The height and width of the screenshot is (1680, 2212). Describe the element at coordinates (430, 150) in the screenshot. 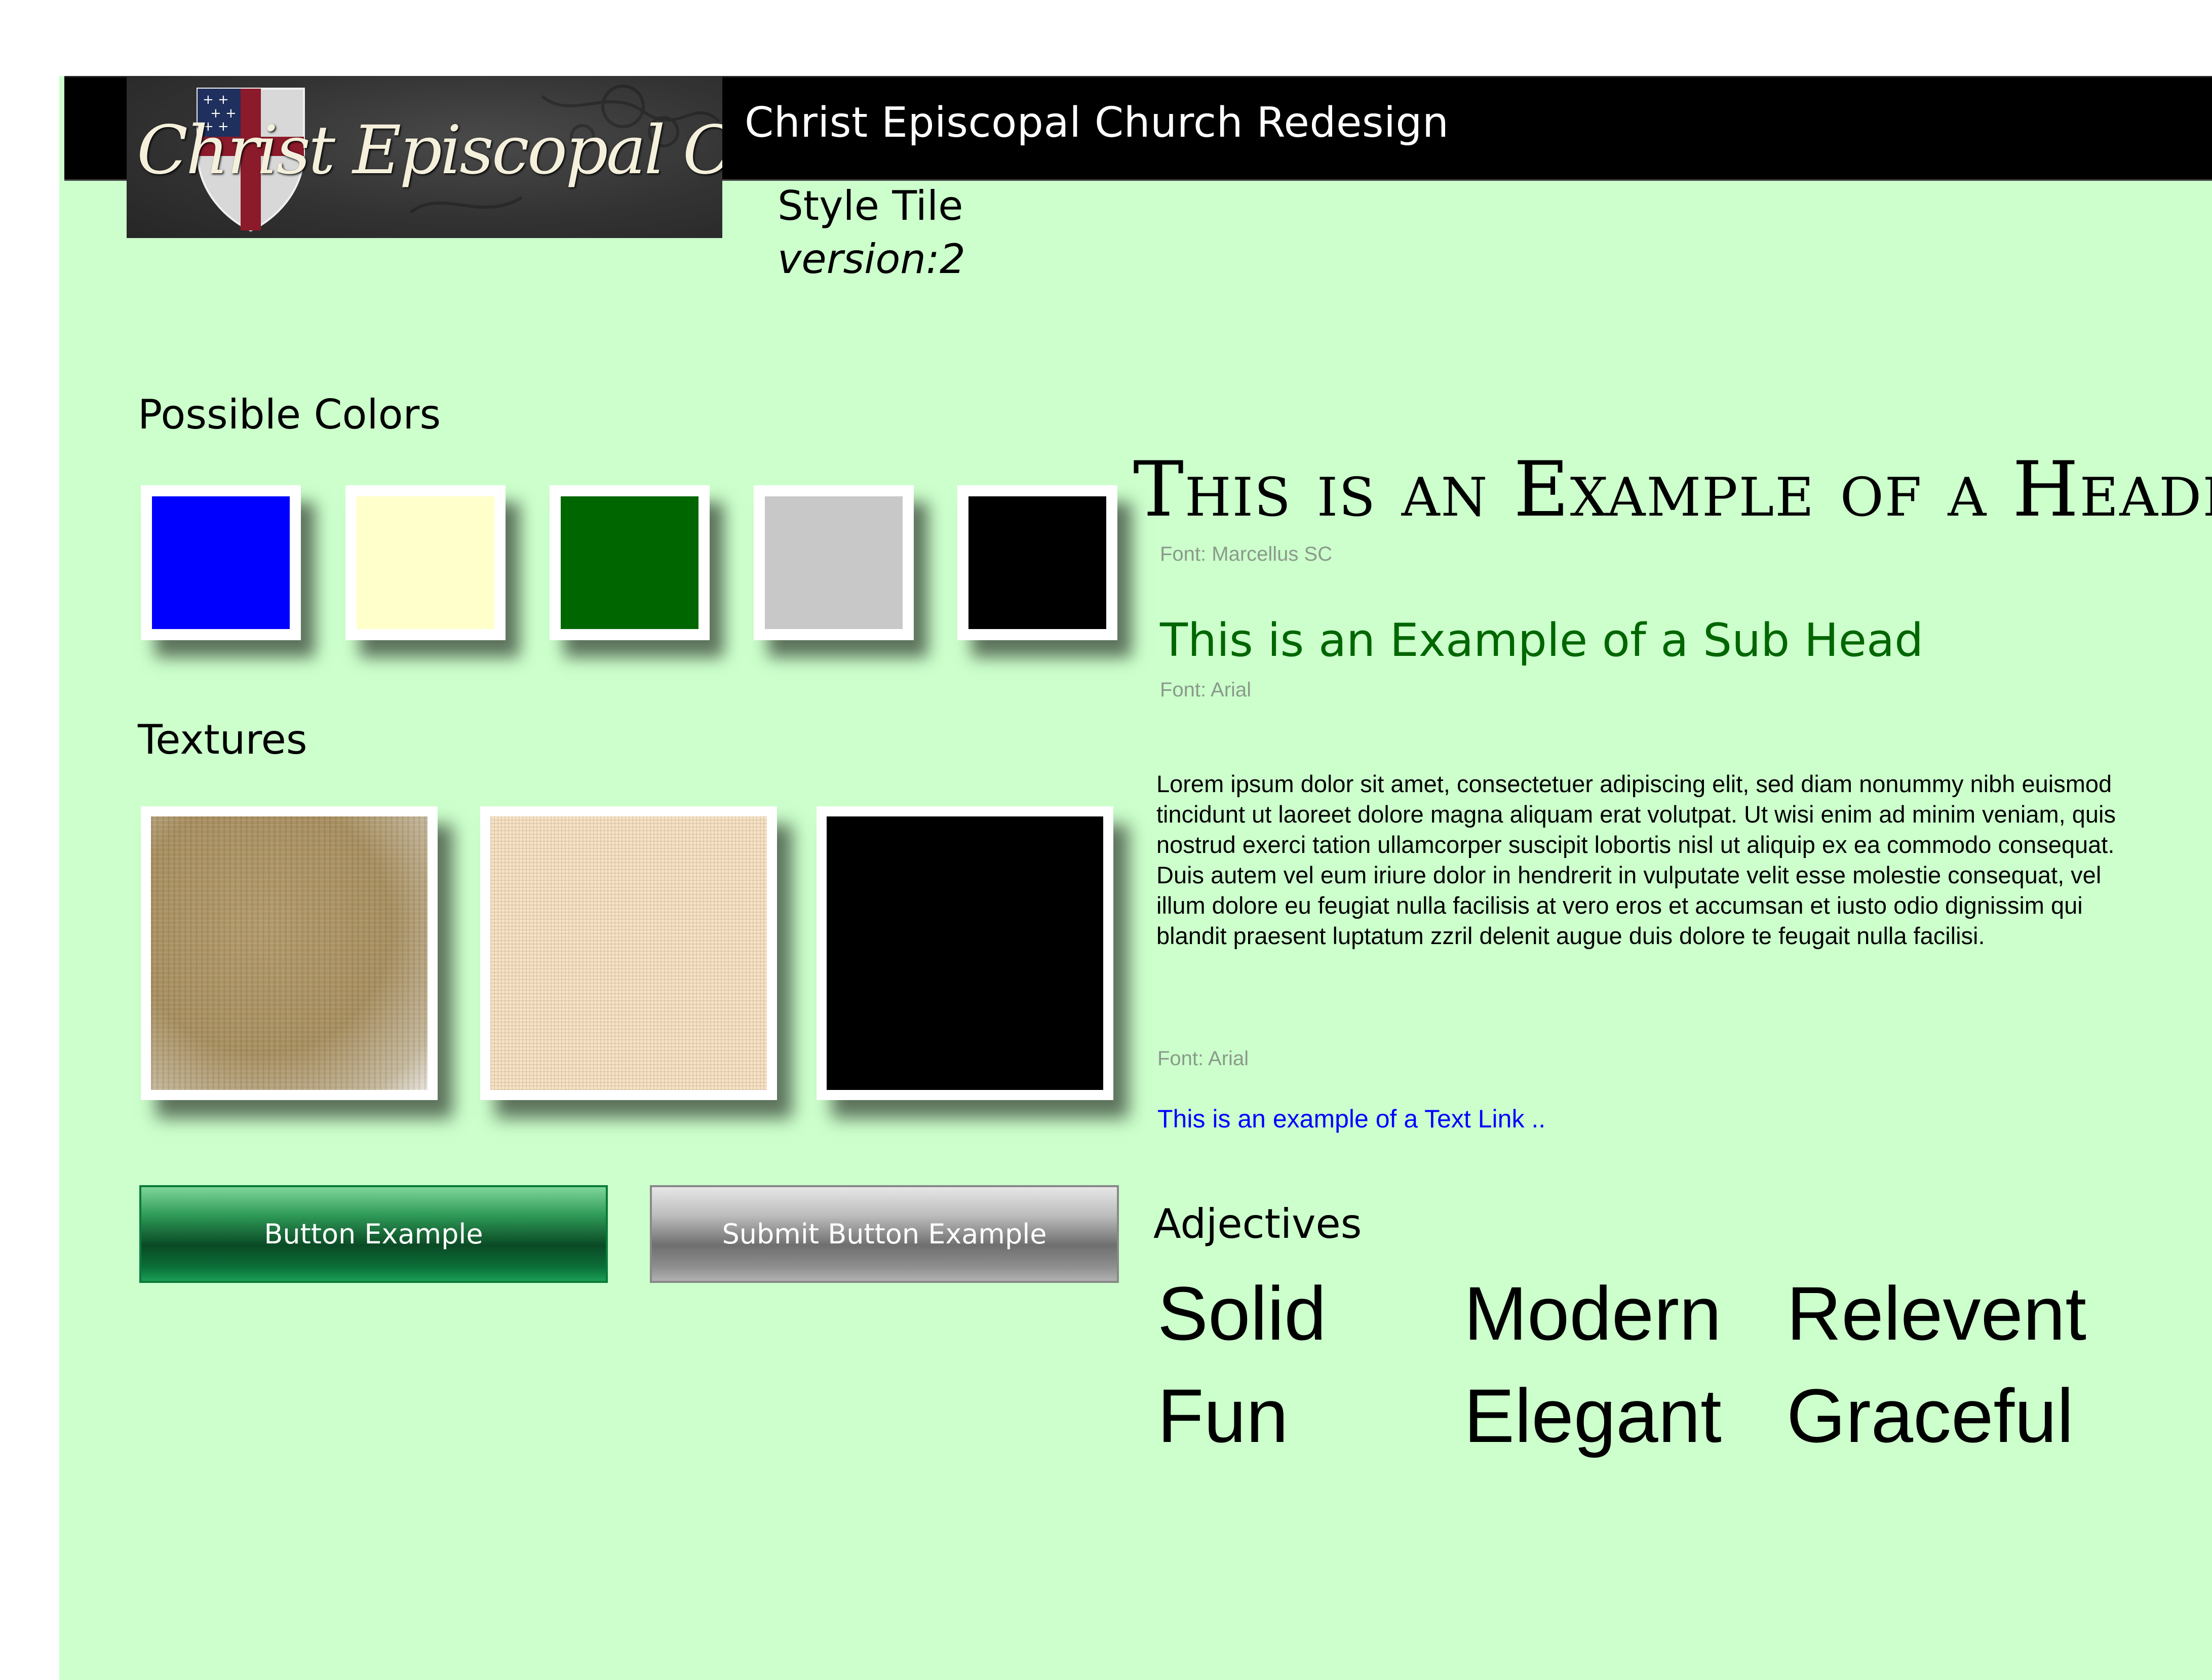

I see `logo-text: Christ Episcopal Church` at that location.